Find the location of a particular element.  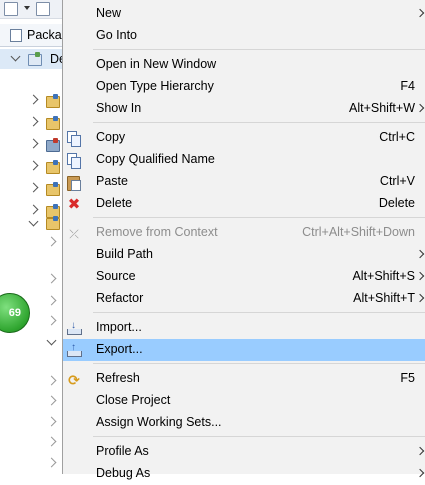

new-file-icon is located at coordinates (11, 9).